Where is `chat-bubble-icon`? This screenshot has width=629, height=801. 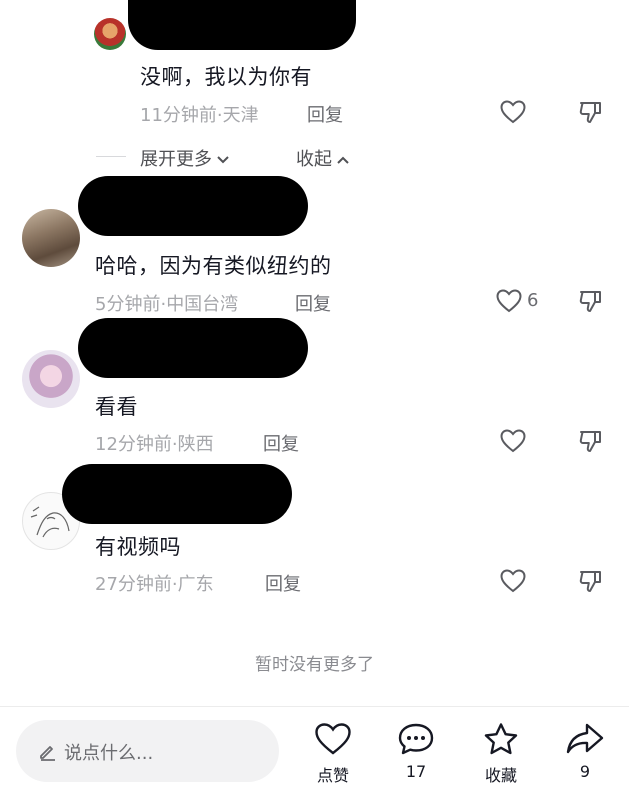
chat-bubble-icon is located at coordinates (416, 739).